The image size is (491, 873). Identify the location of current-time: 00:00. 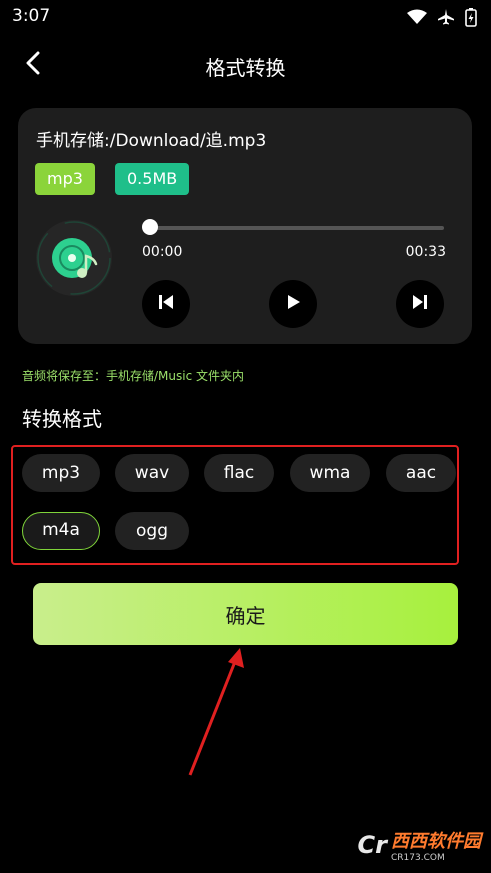
(162, 252).